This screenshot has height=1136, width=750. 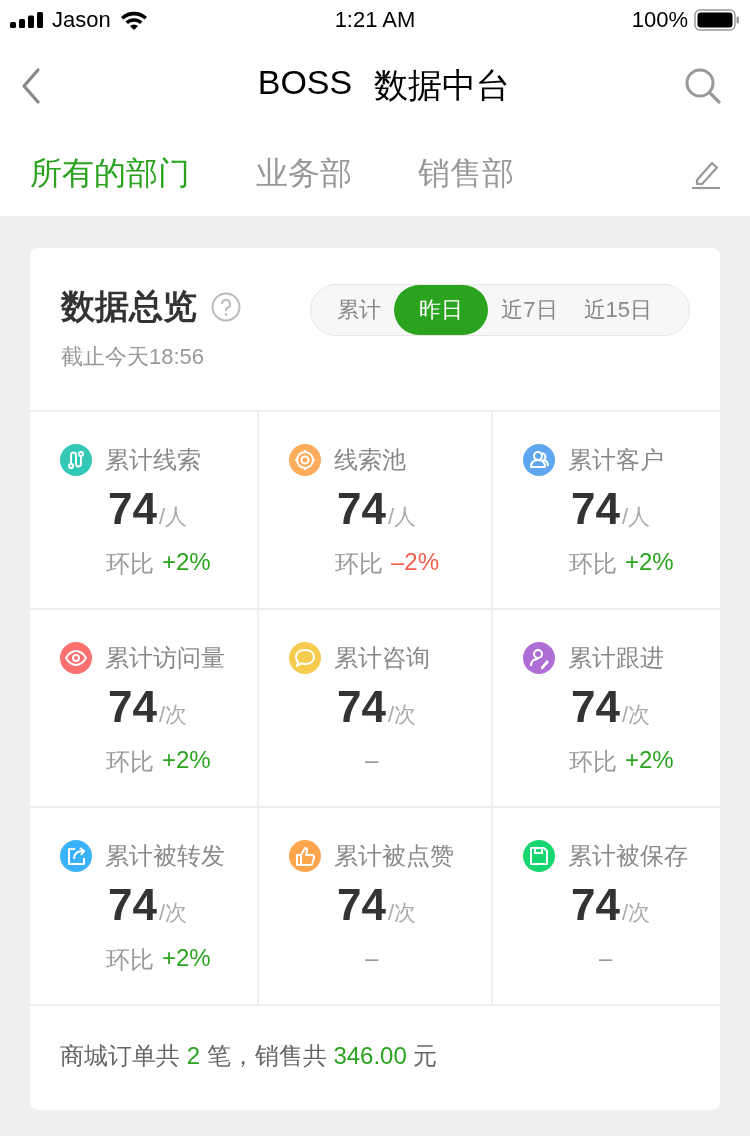 What do you see at coordinates (375, 20) in the screenshot?
I see `clock-time: 1:21 AM` at bounding box center [375, 20].